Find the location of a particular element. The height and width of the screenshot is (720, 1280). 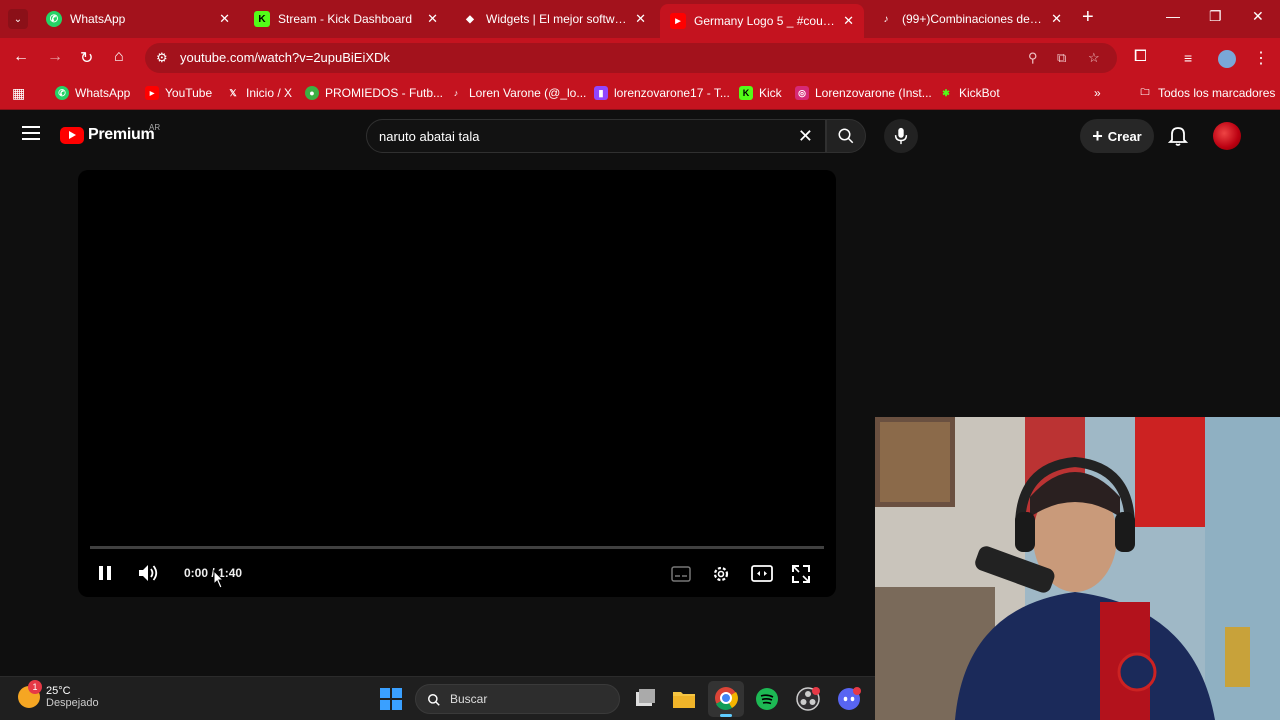

obs-icon is located at coordinates (808, 699).